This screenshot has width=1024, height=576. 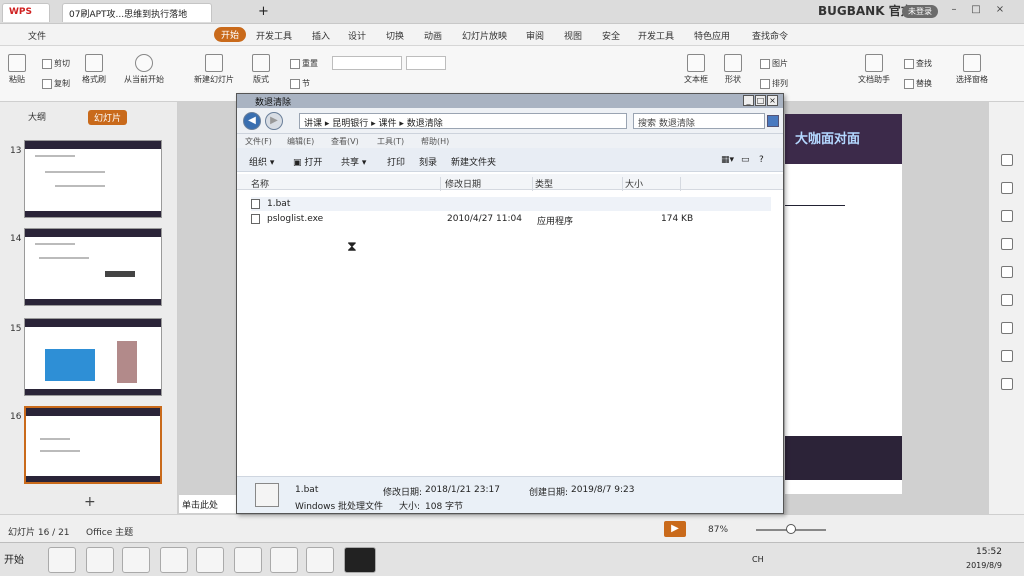 I want to click on search-input: 搜索 数退清除, so click(x=699, y=121).